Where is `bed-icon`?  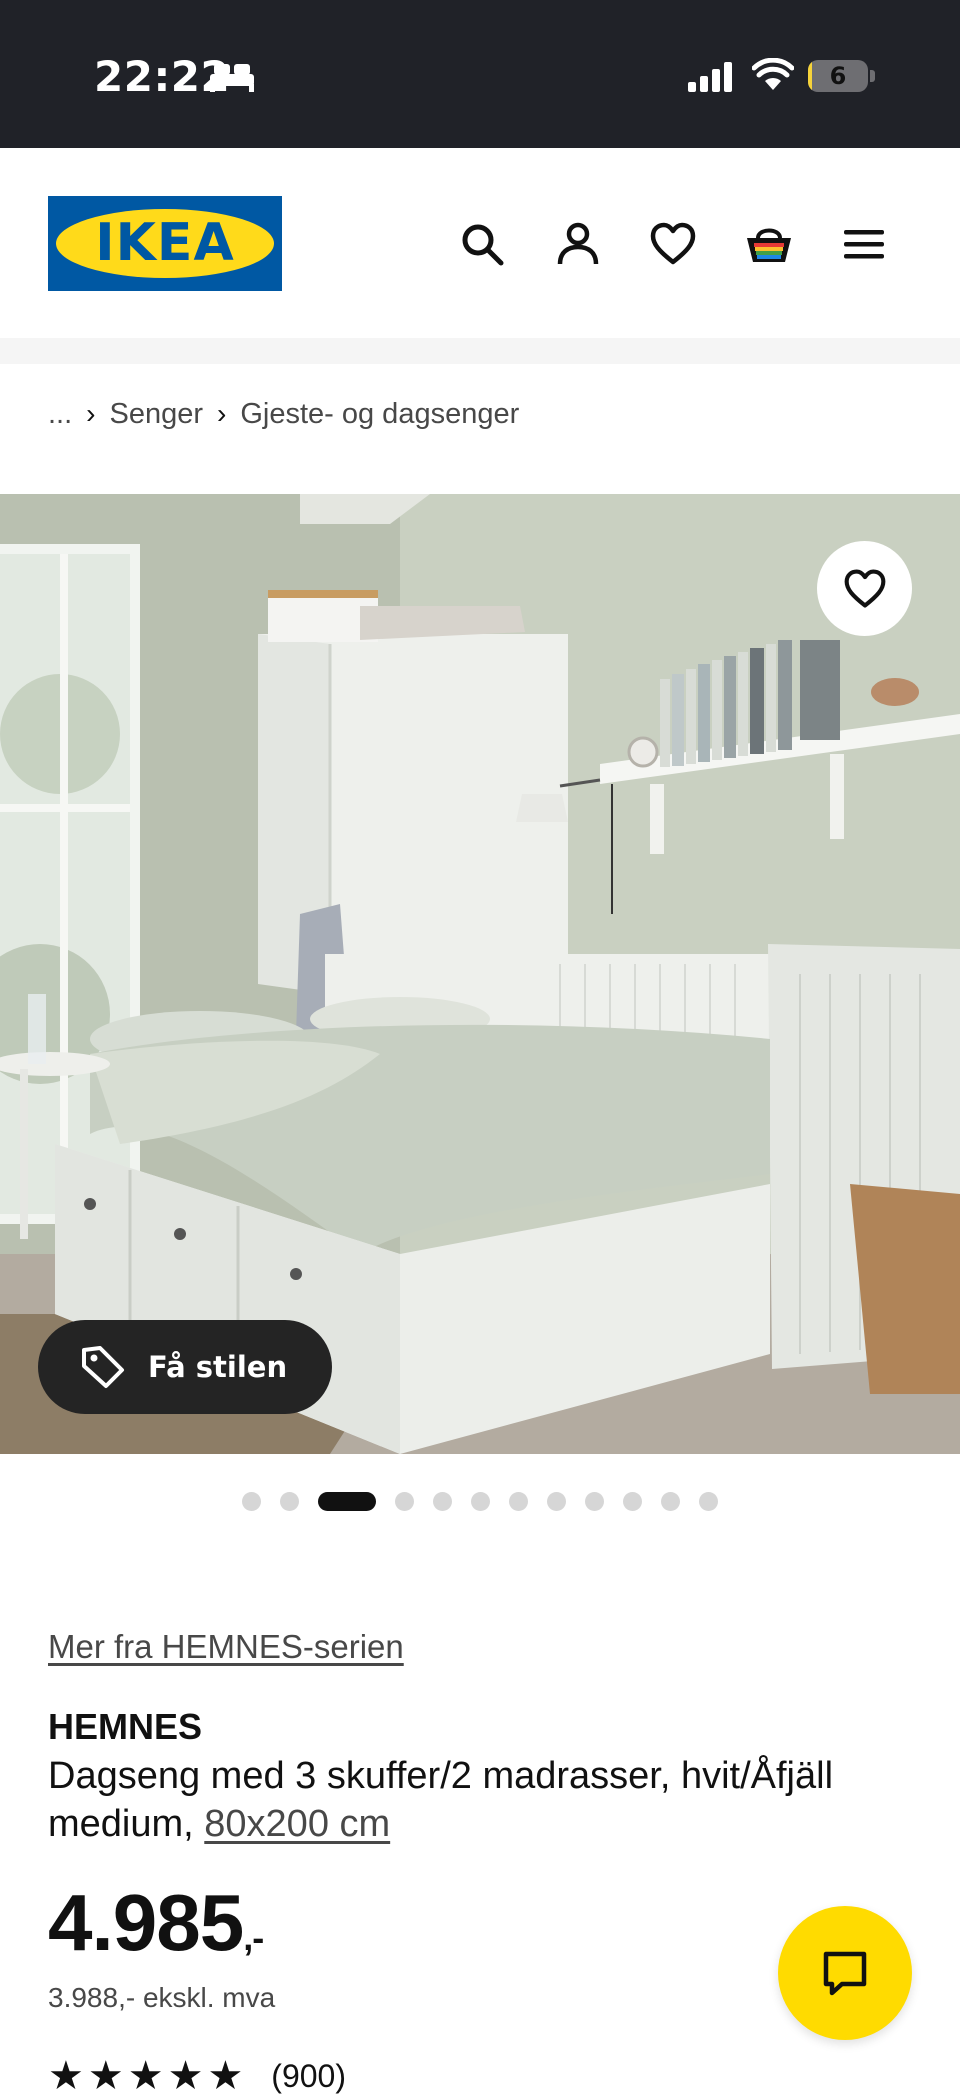
bed-icon is located at coordinates (232, 79).